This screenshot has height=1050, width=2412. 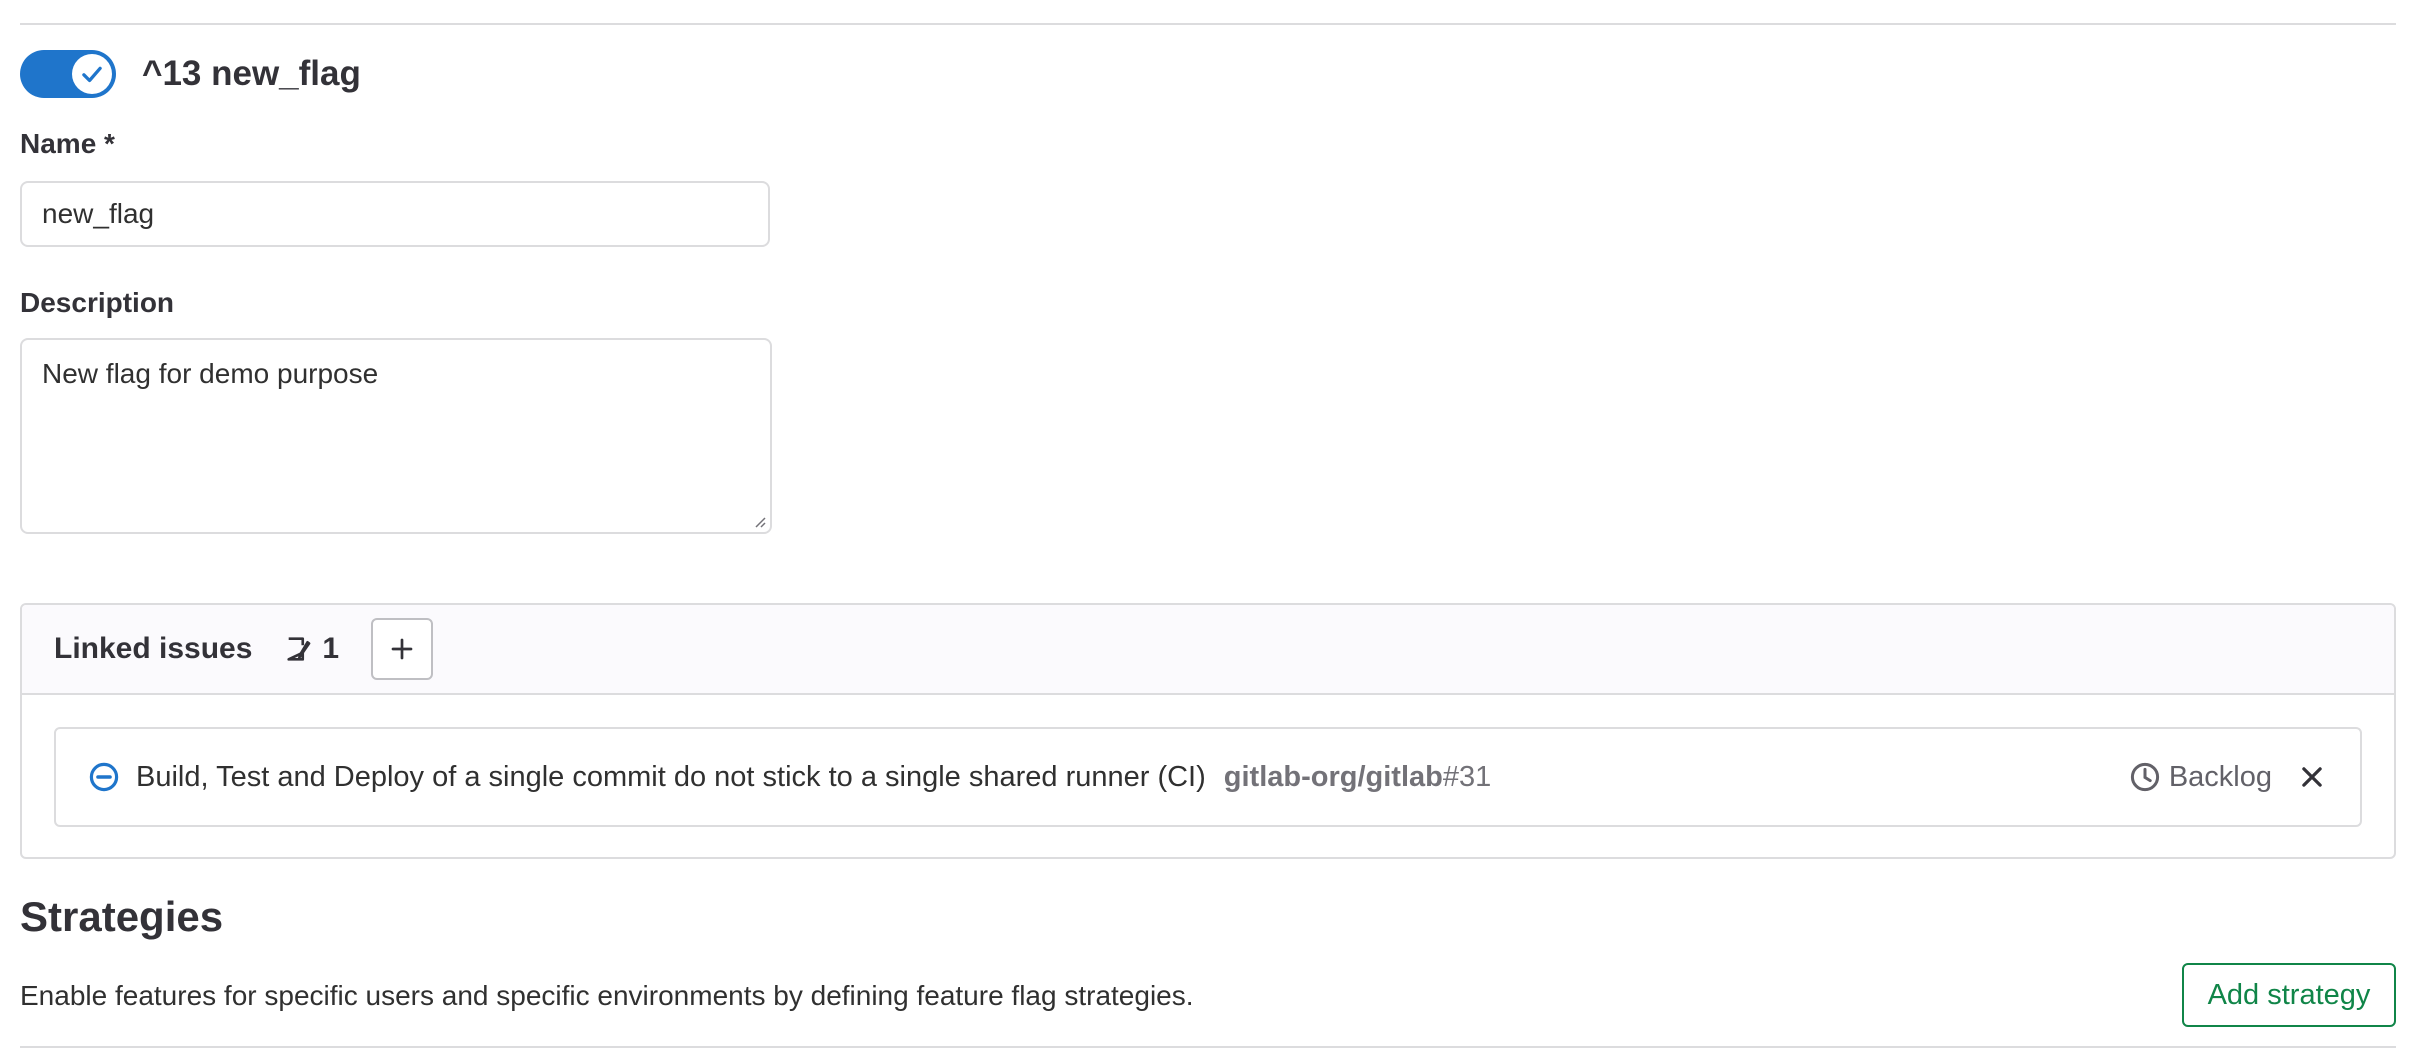 I want to click on add-strategy-button: Add strategy, so click(x=2289, y=995).